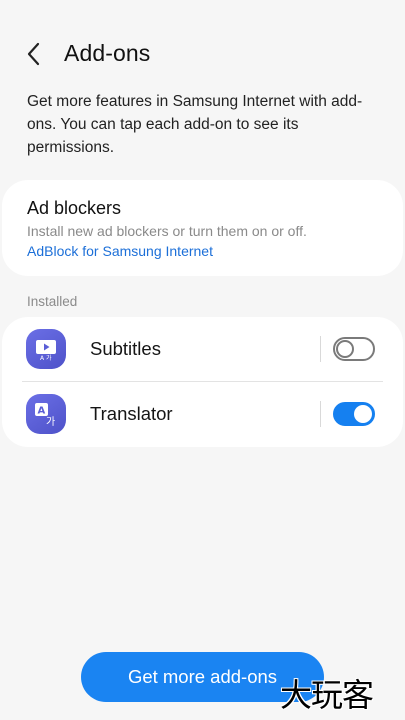 Image resolution: width=405 pixels, height=720 pixels. I want to click on chevron-left-icon, so click(33, 54).